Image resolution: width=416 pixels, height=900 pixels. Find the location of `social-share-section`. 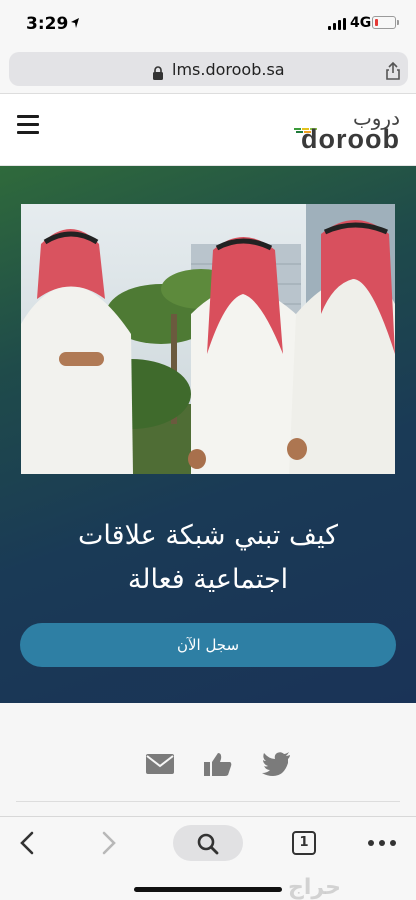

social-share-section is located at coordinates (208, 759).